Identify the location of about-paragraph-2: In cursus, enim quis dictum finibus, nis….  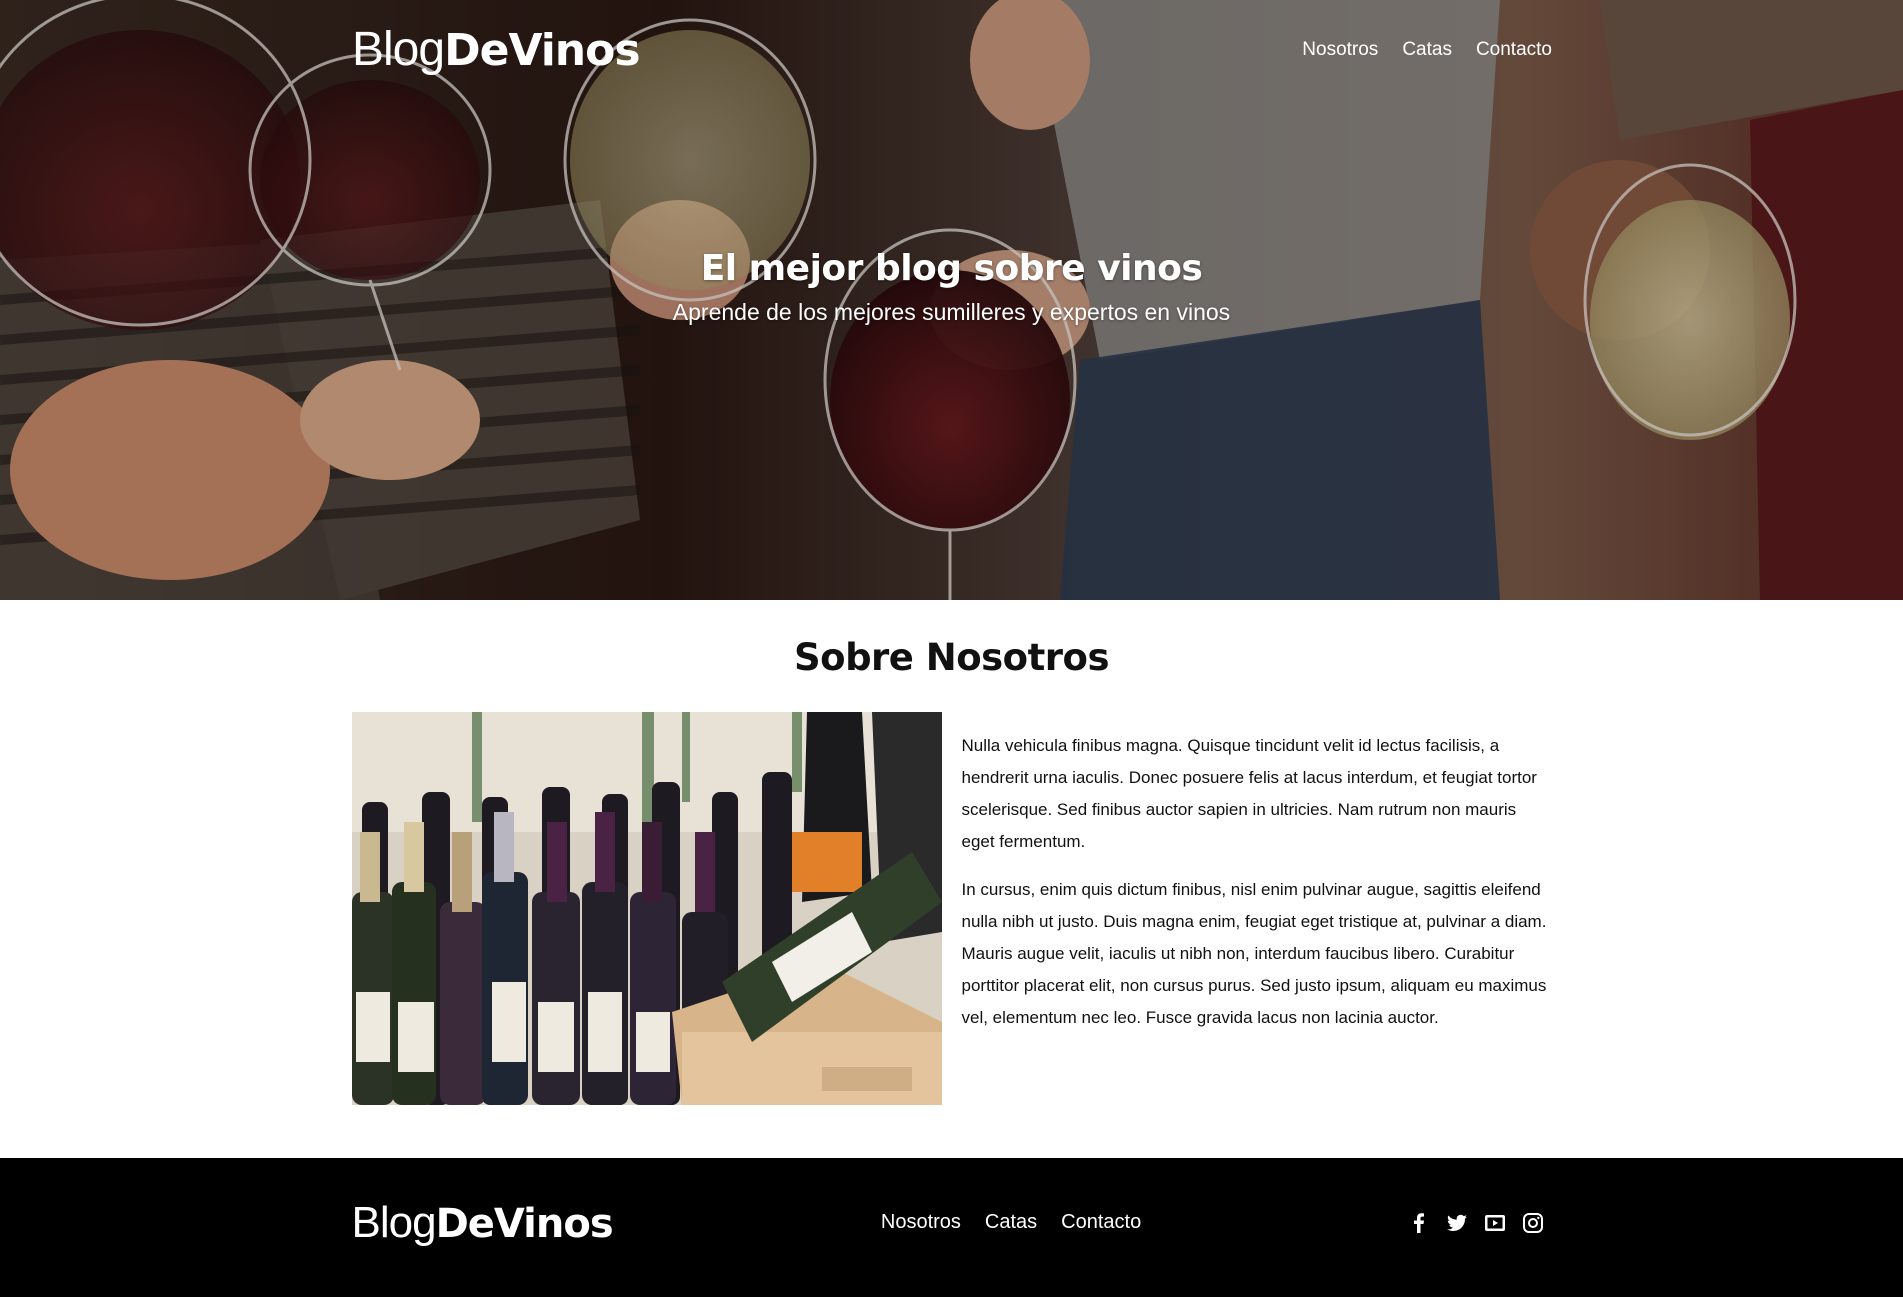
(1254, 953).